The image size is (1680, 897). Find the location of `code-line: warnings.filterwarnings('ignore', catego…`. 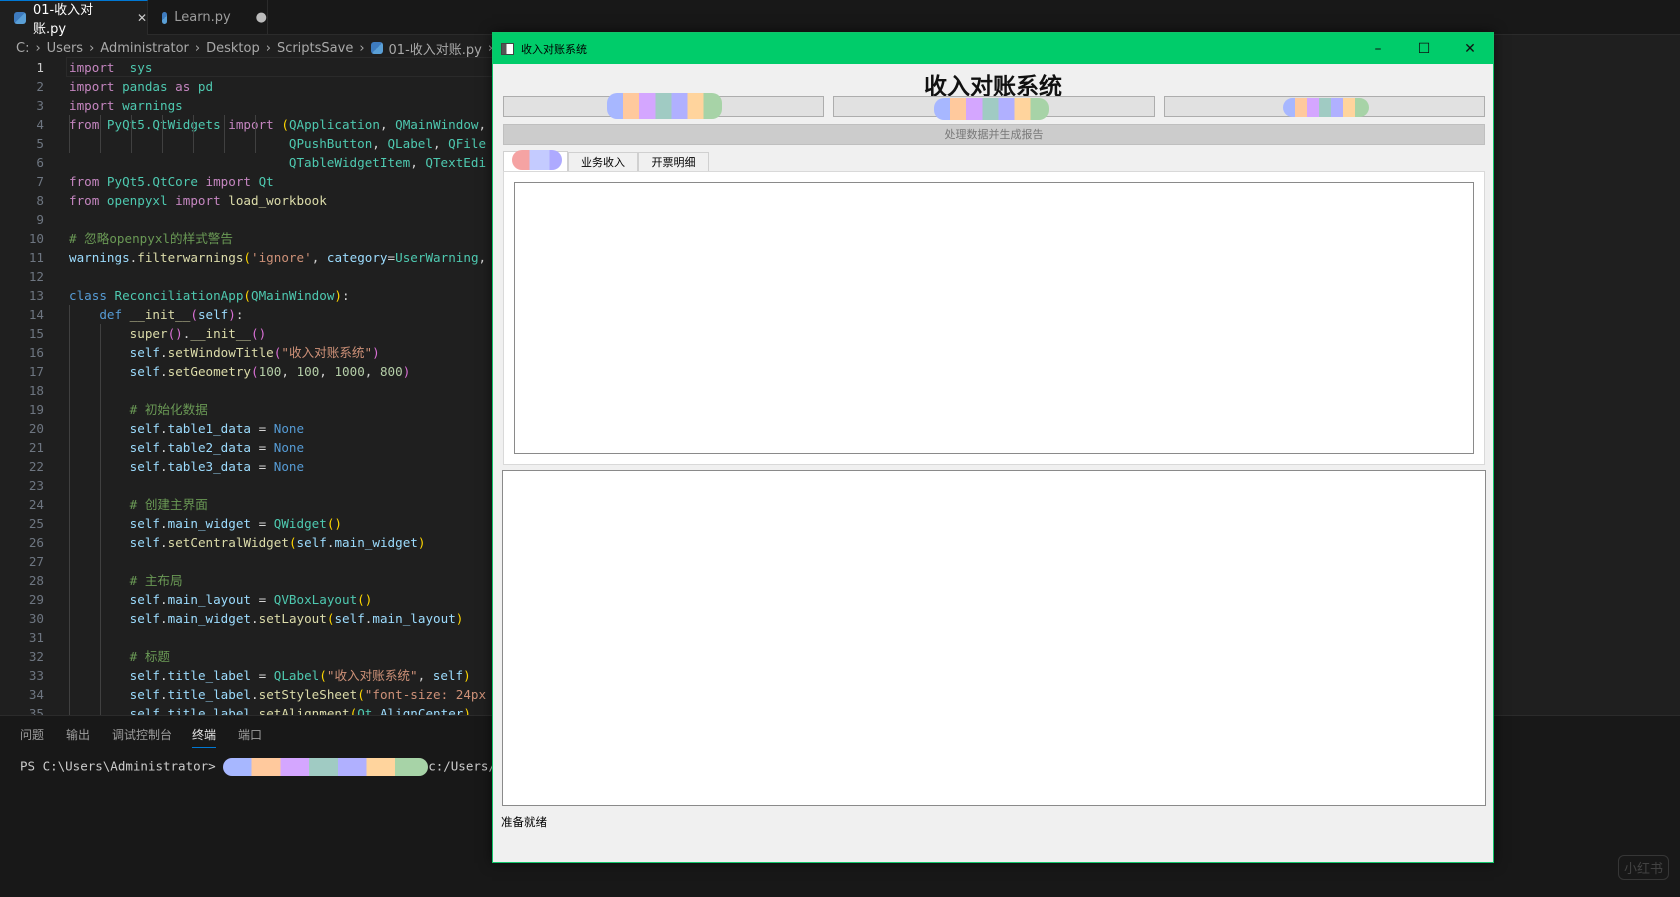

code-line: warnings.filterwarnings('ignore', catego… is located at coordinates (277, 257).